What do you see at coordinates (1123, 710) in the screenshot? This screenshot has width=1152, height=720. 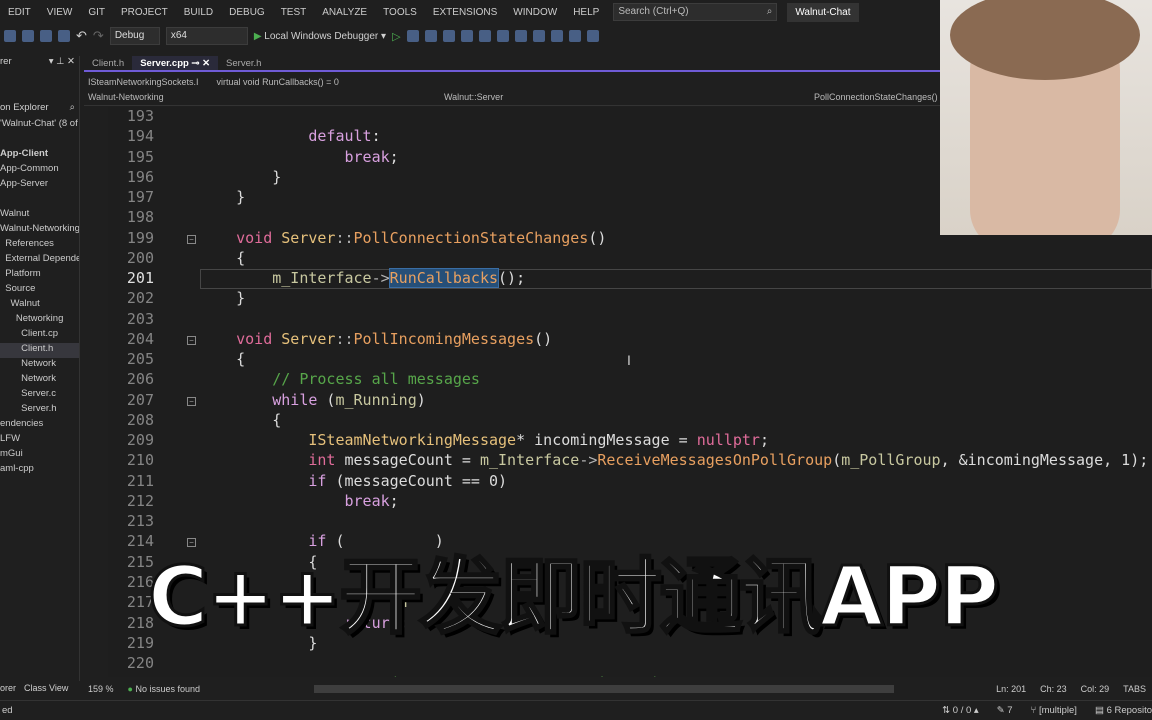 I see `repositories-indicator: ▤ 6 Reposito` at bounding box center [1123, 710].